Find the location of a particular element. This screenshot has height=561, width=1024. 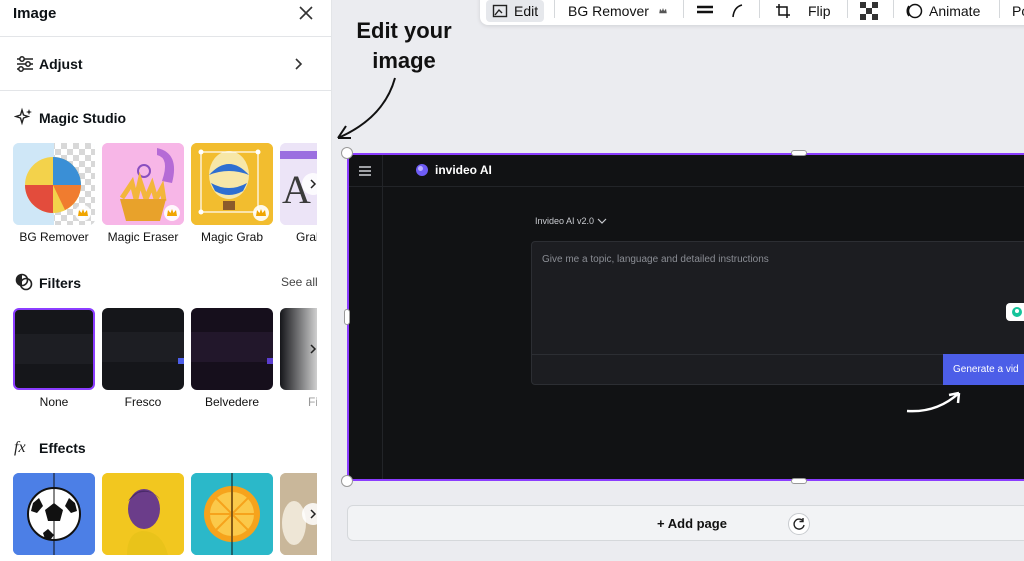

fx-icon: fx is located at coordinates (20, 447).